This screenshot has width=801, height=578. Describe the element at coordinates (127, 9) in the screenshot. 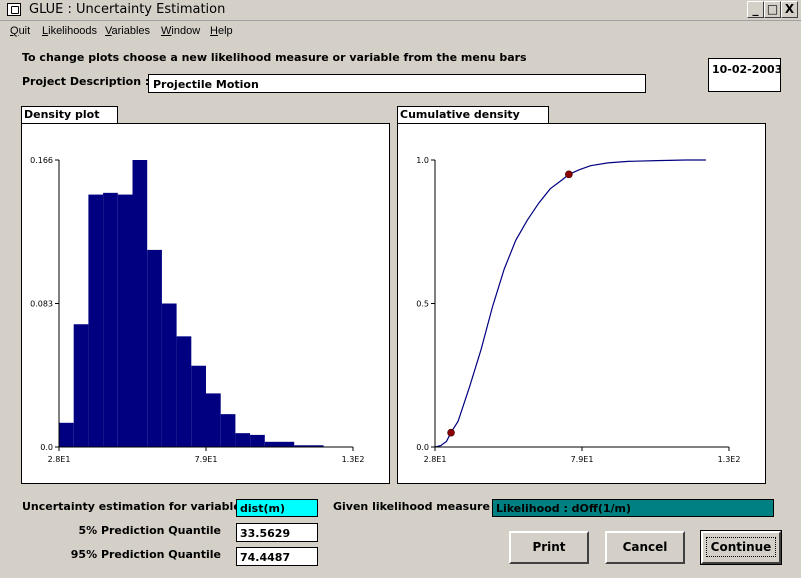

I see `window-title: GLUE : Uncertainty Estimation` at that location.